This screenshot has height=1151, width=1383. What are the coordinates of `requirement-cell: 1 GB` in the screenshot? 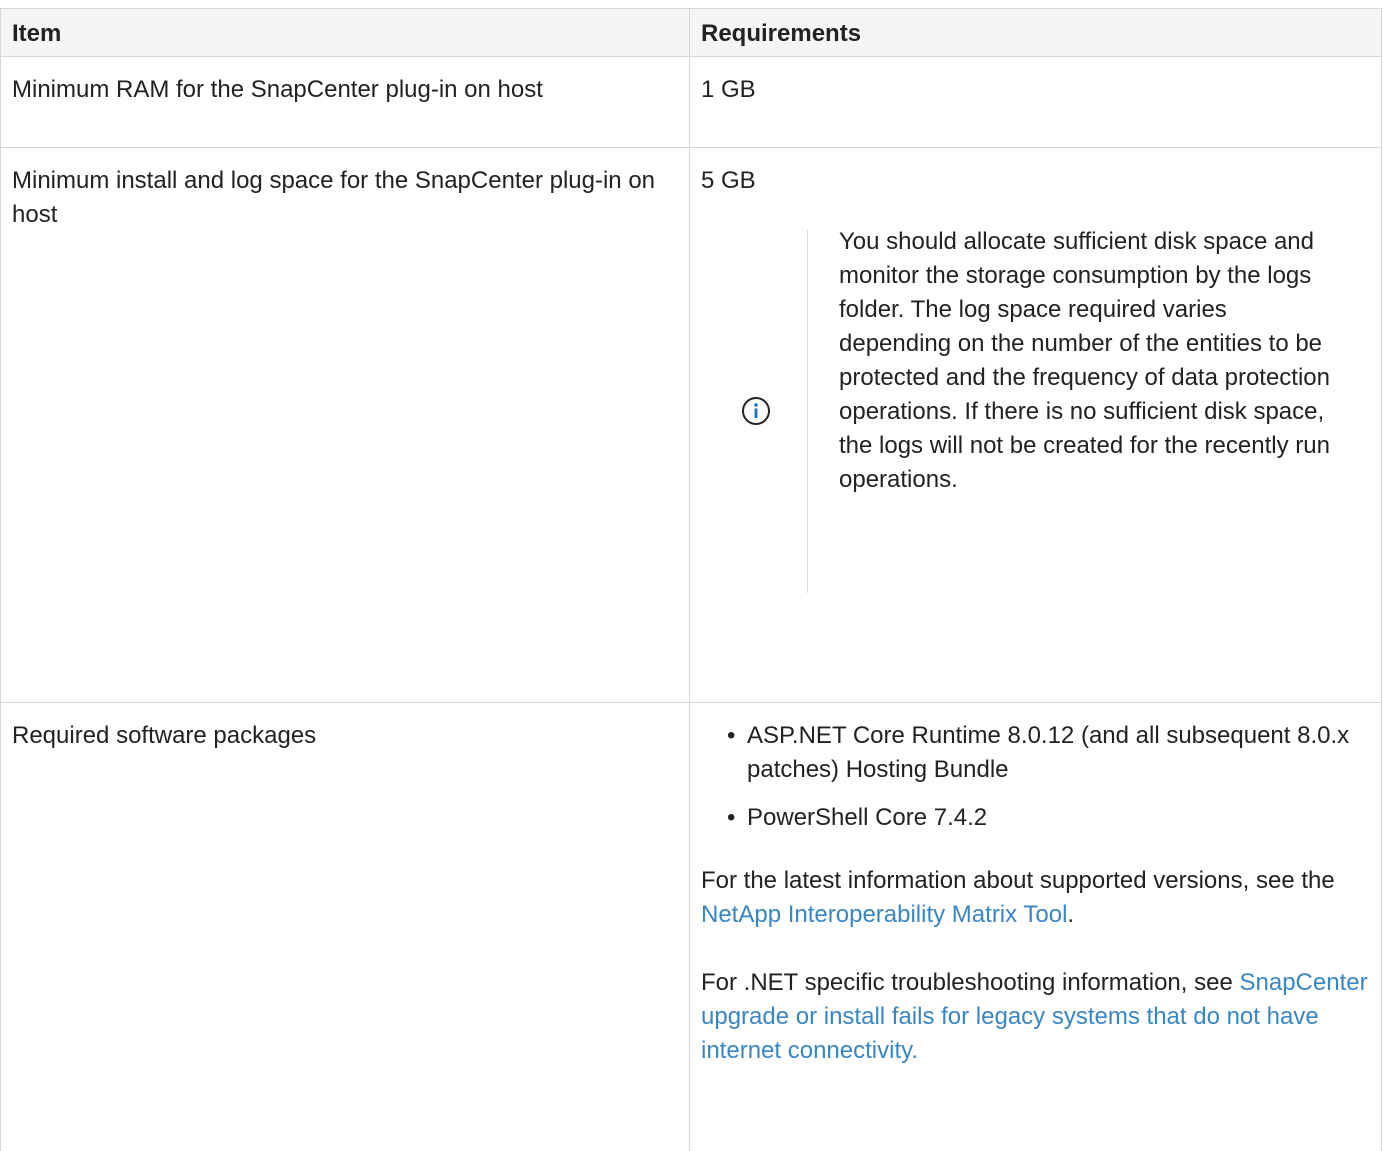 It's located at (1036, 102).